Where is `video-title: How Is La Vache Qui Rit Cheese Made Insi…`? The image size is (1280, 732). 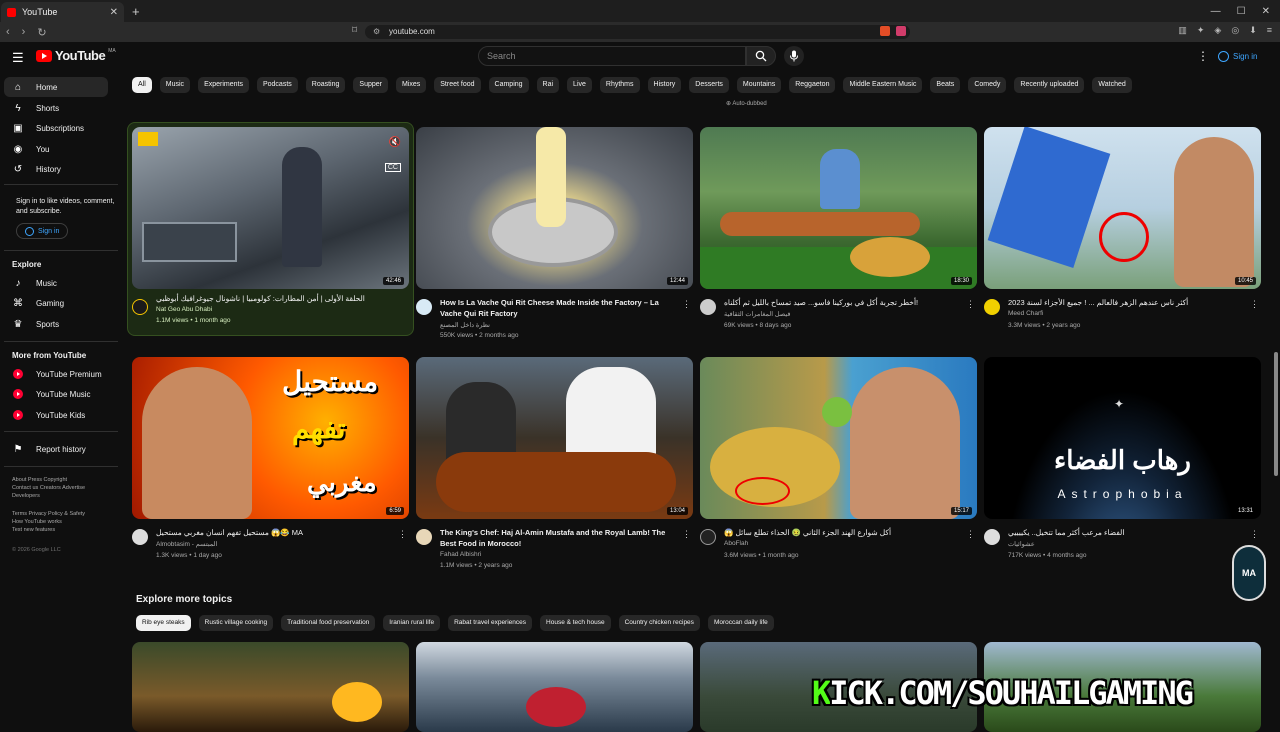
video-title: How Is La Vache Qui Rit Cheese Made Insi… is located at coordinates (555, 308).